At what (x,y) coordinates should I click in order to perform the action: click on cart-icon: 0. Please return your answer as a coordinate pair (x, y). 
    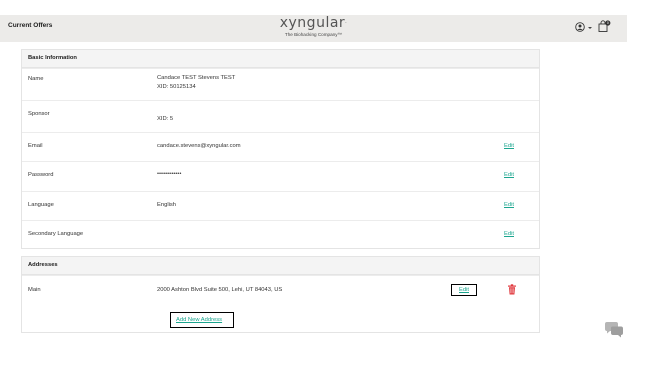
    Looking at the image, I should click on (604, 26).